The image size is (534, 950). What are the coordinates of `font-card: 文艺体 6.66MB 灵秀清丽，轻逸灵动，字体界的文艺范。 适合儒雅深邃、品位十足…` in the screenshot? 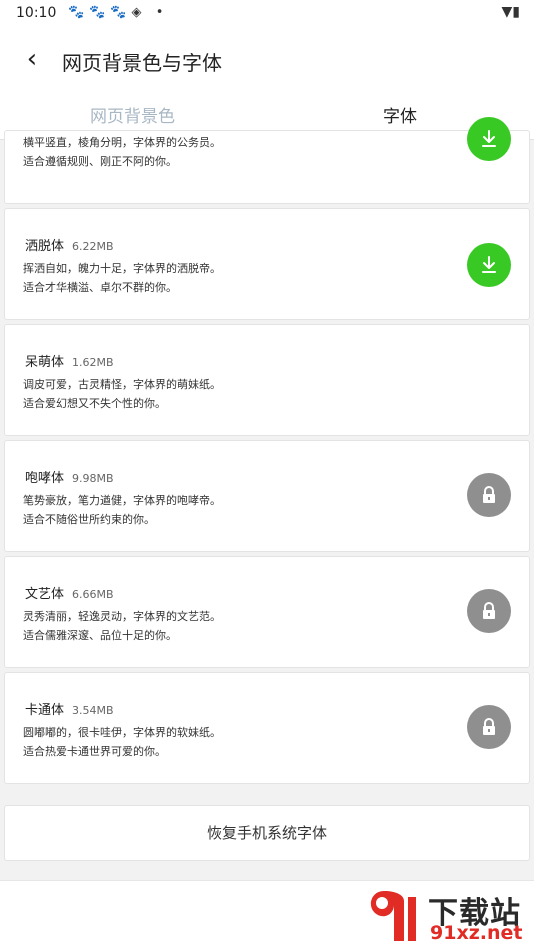 It's located at (267, 612).